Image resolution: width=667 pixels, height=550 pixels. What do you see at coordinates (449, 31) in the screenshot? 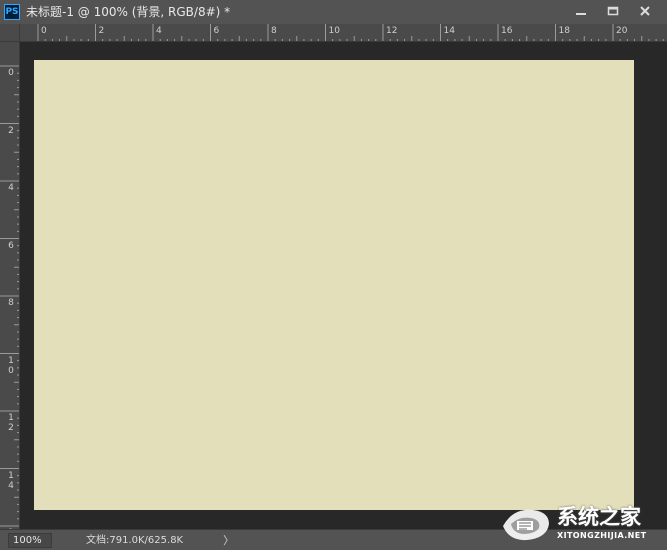
I see `ruler-label: 14` at bounding box center [449, 31].